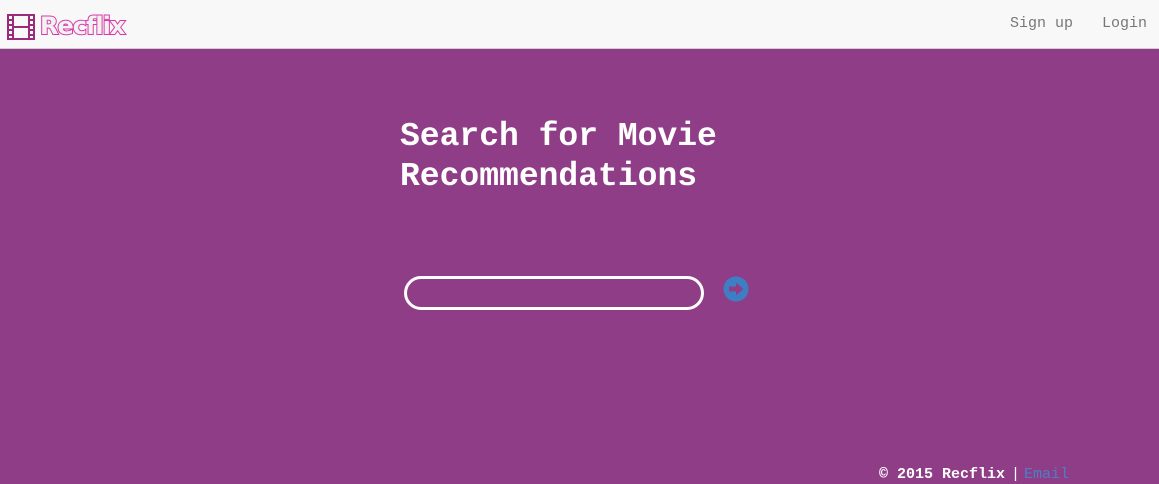 This screenshot has height=484, width=1159. I want to click on login-link: Login, so click(1124, 23).